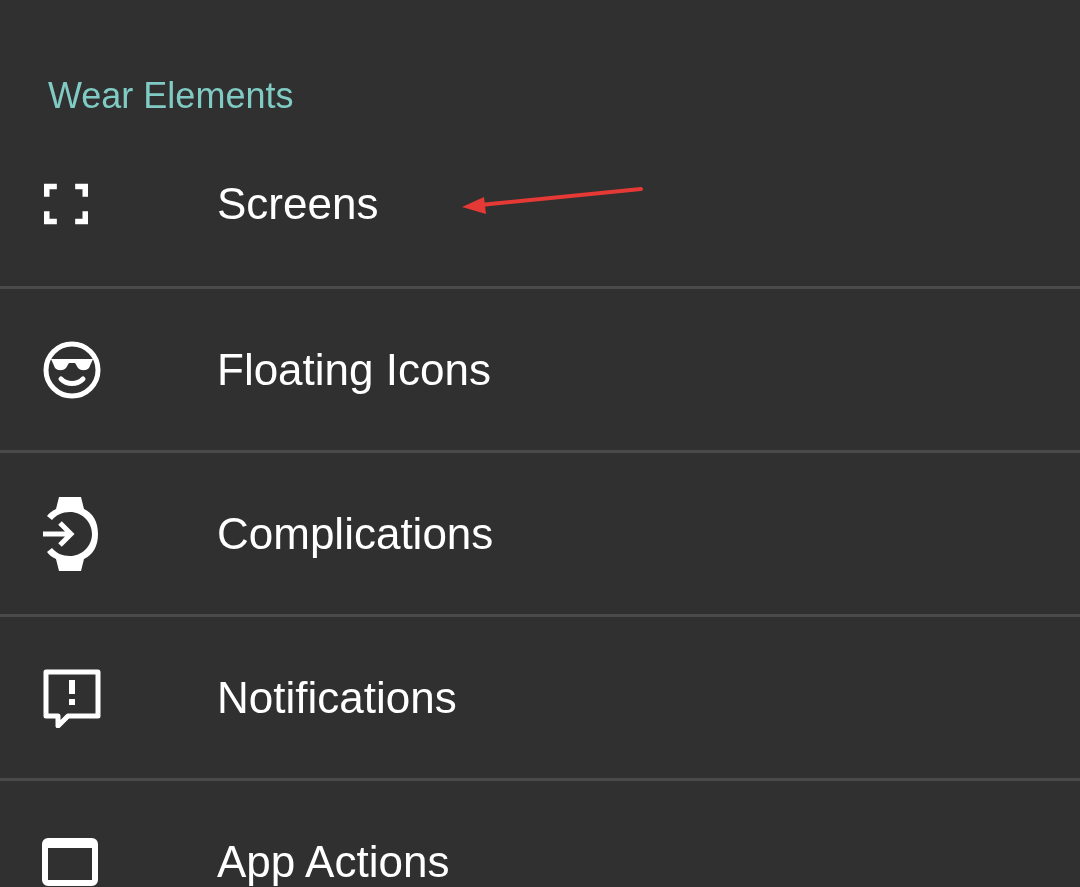 This screenshot has width=1080, height=887. What do you see at coordinates (72, 369) in the screenshot?
I see `smiley-sunglasses-icon` at bounding box center [72, 369].